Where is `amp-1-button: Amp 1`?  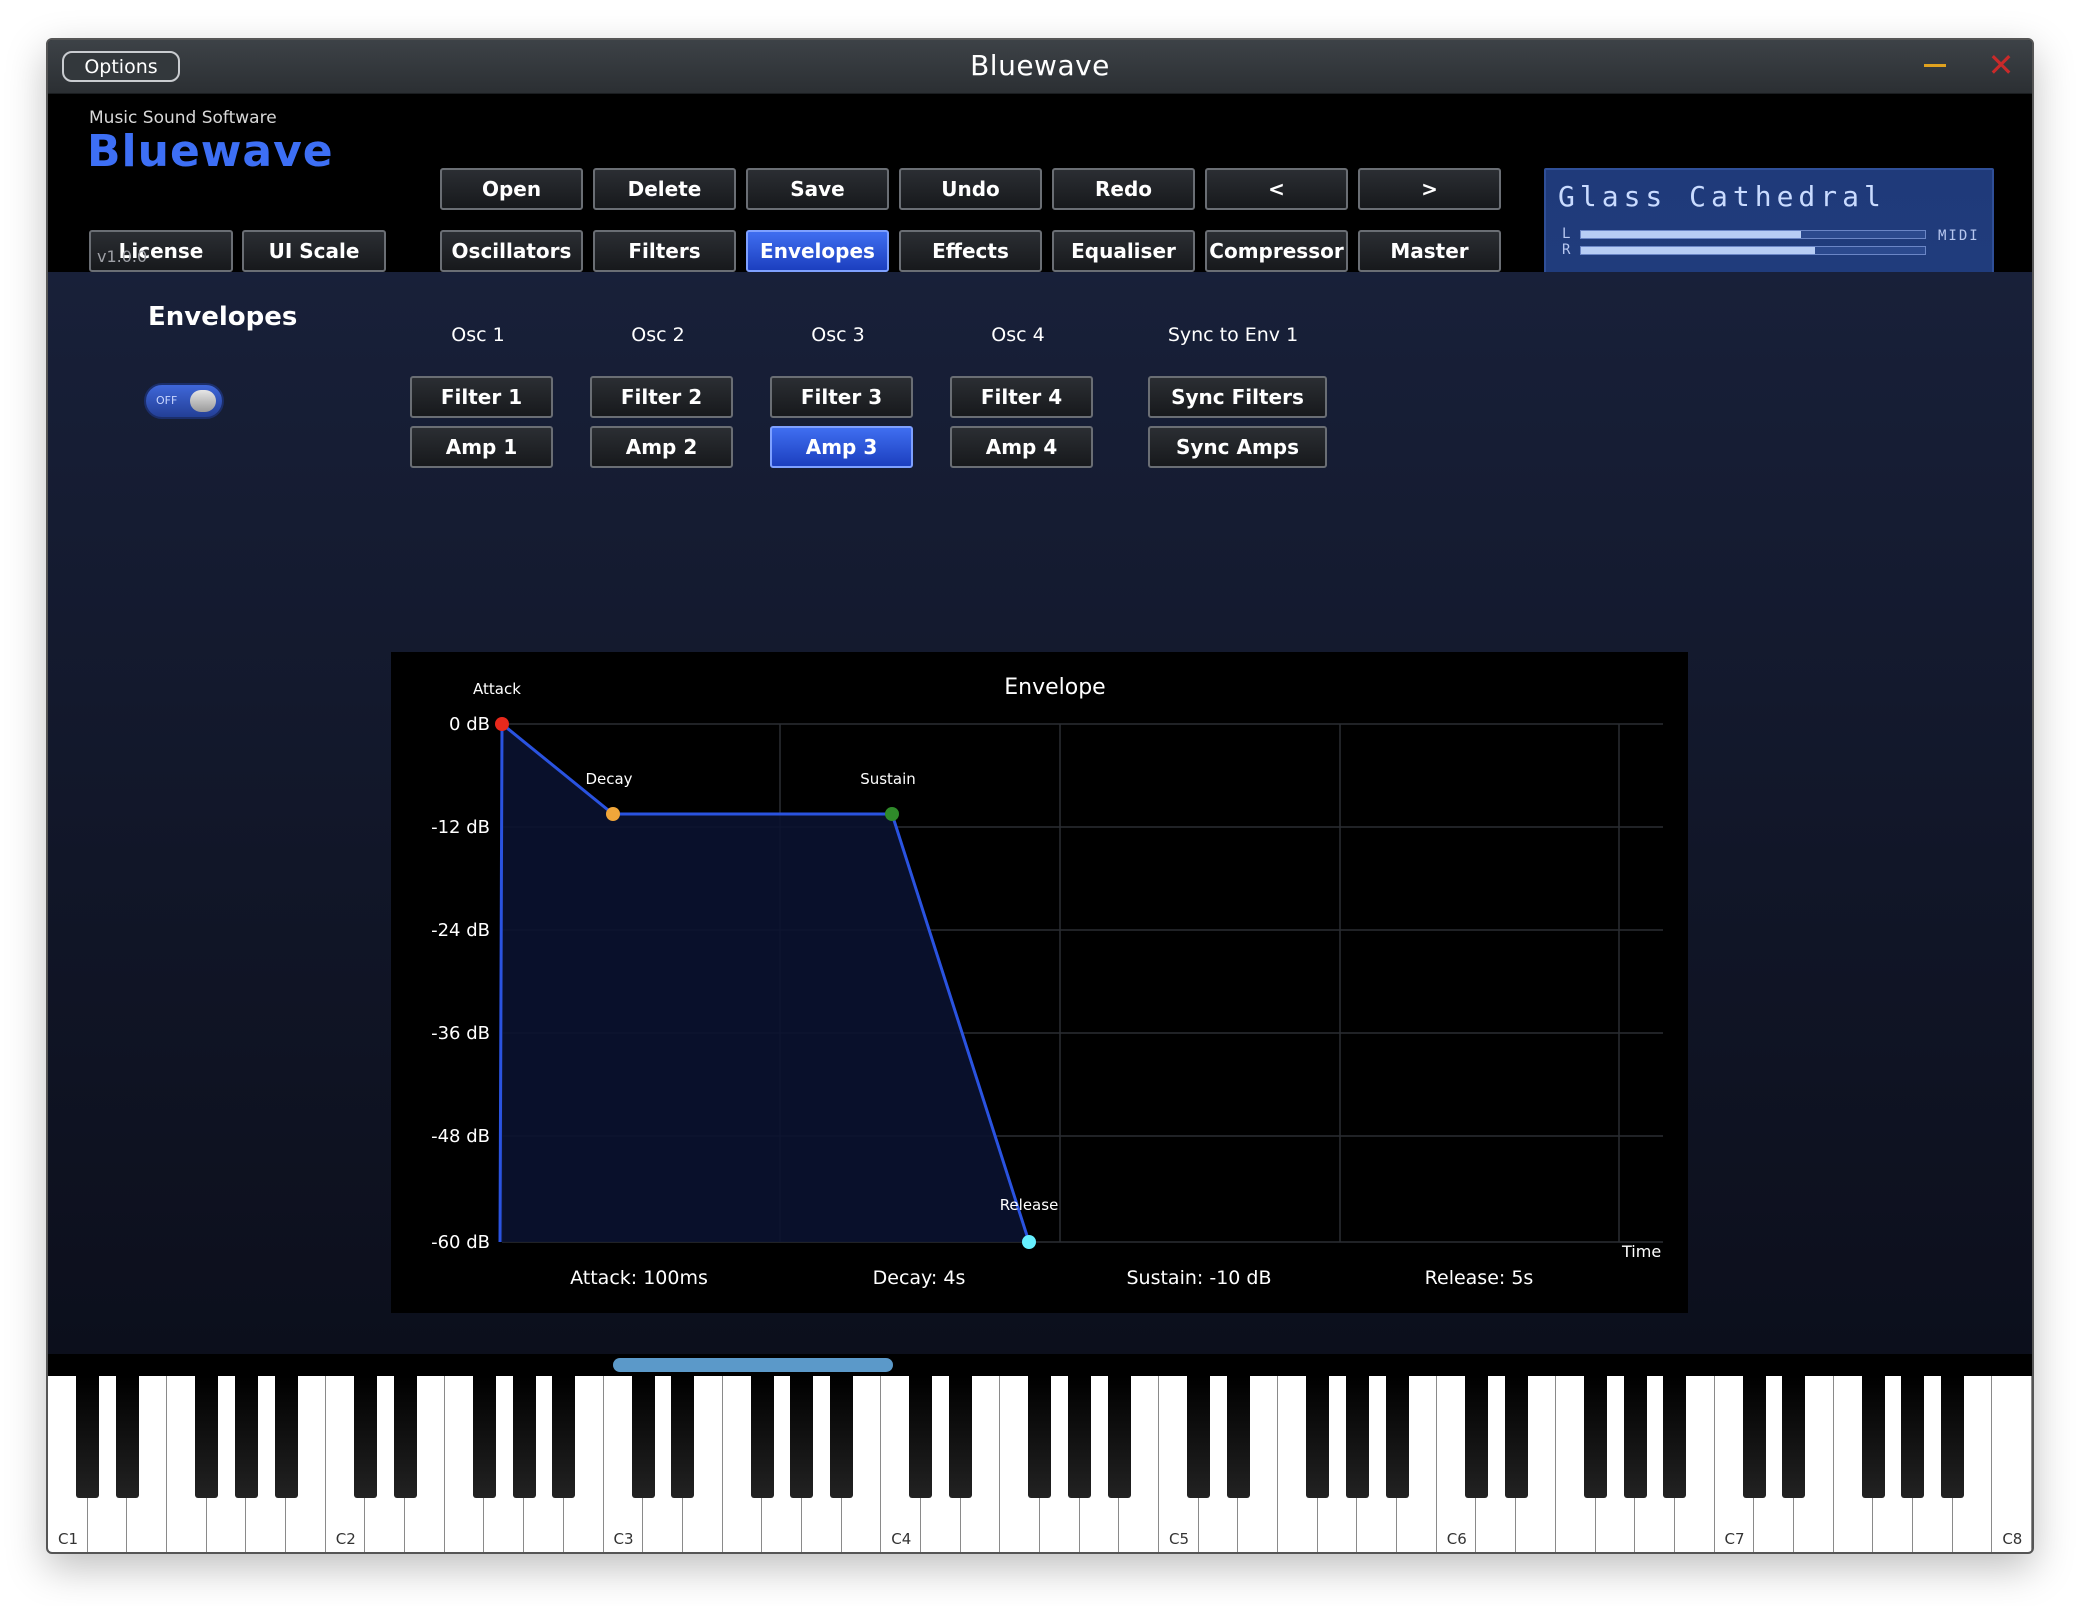
amp-1-button: Amp 1 is located at coordinates (481, 447).